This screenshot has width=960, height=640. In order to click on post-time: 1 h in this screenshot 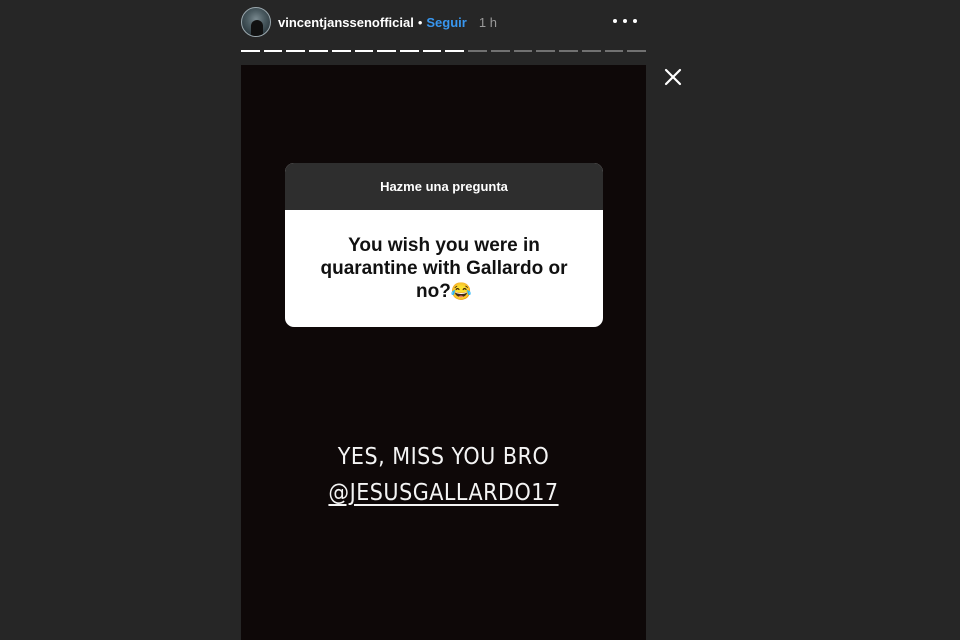, I will do `click(487, 22)`.